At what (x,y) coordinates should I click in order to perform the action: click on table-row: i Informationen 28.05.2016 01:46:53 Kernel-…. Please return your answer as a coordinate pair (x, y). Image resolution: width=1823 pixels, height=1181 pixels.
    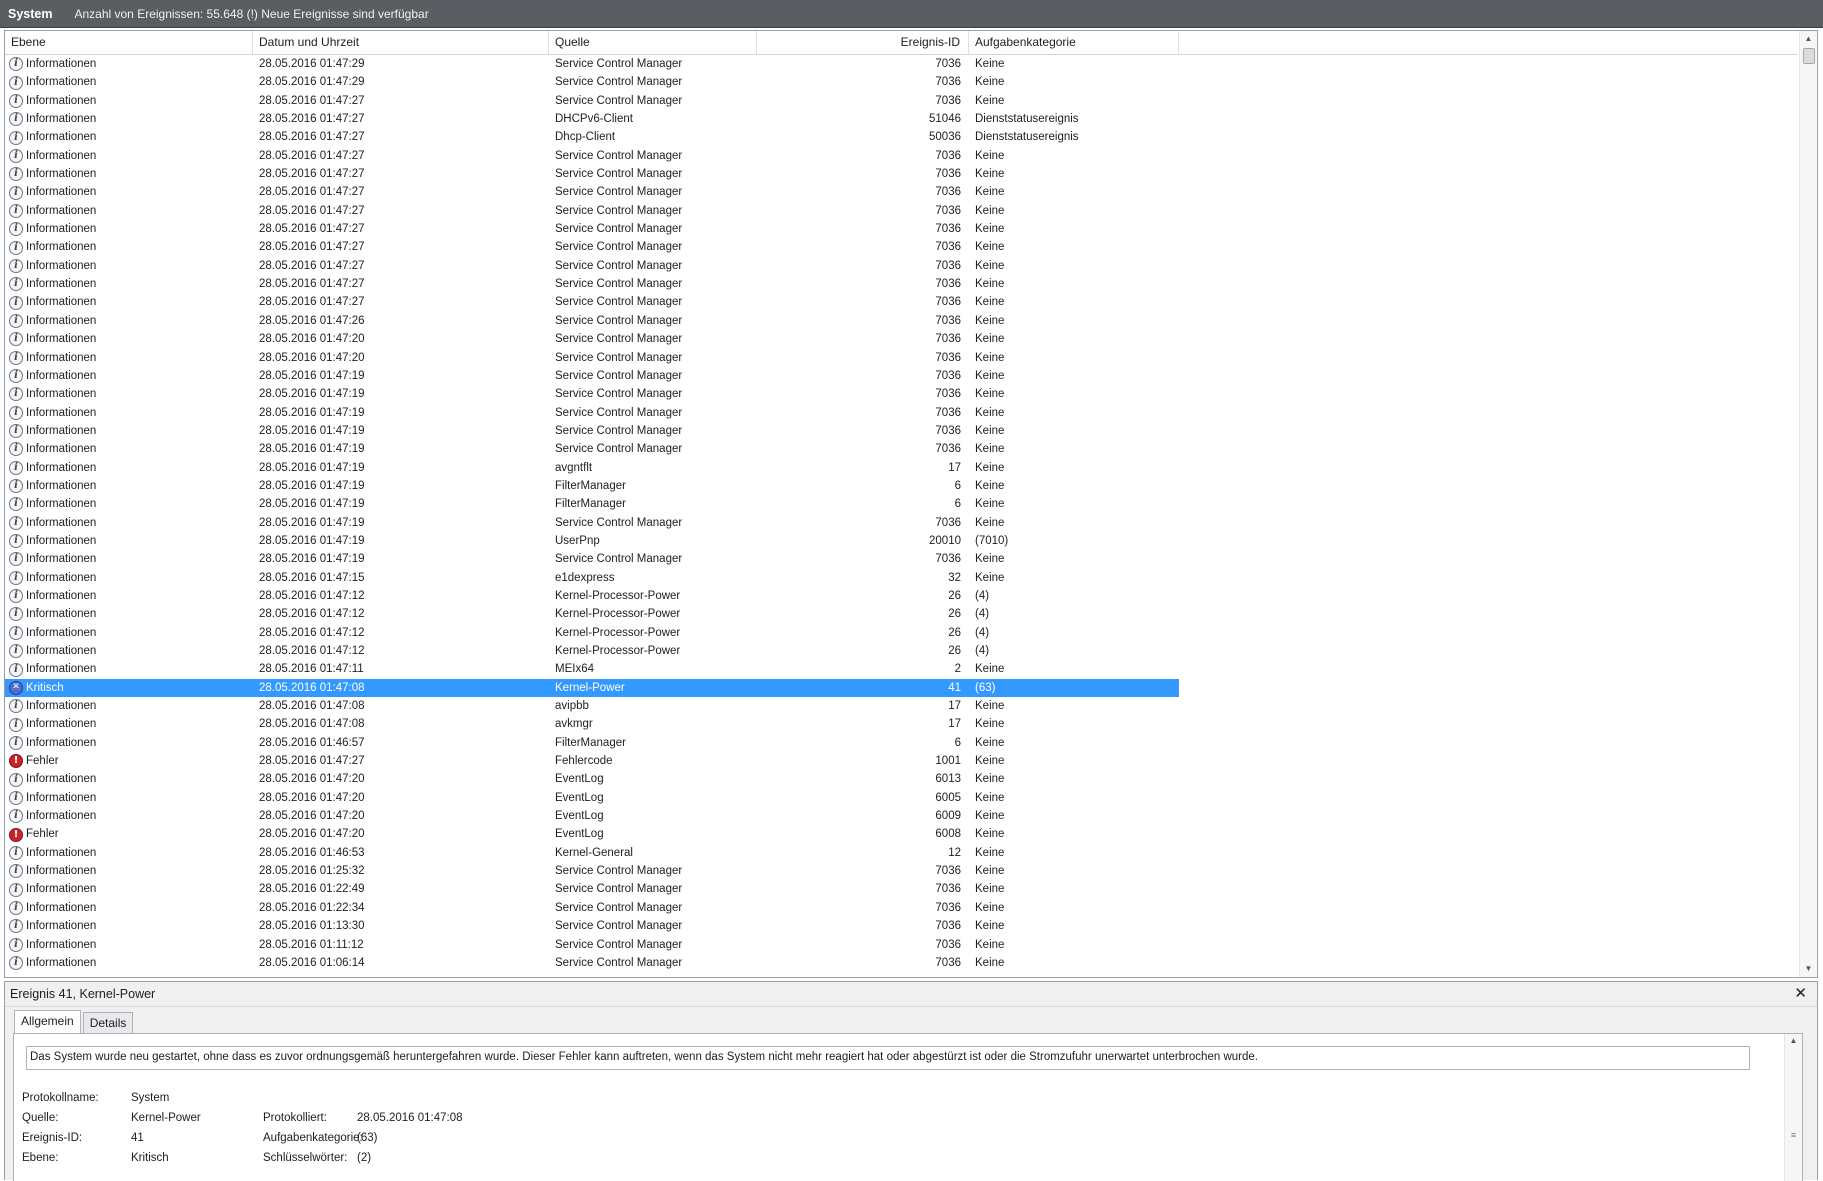
    Looking at the image, I should click on (901, 853).